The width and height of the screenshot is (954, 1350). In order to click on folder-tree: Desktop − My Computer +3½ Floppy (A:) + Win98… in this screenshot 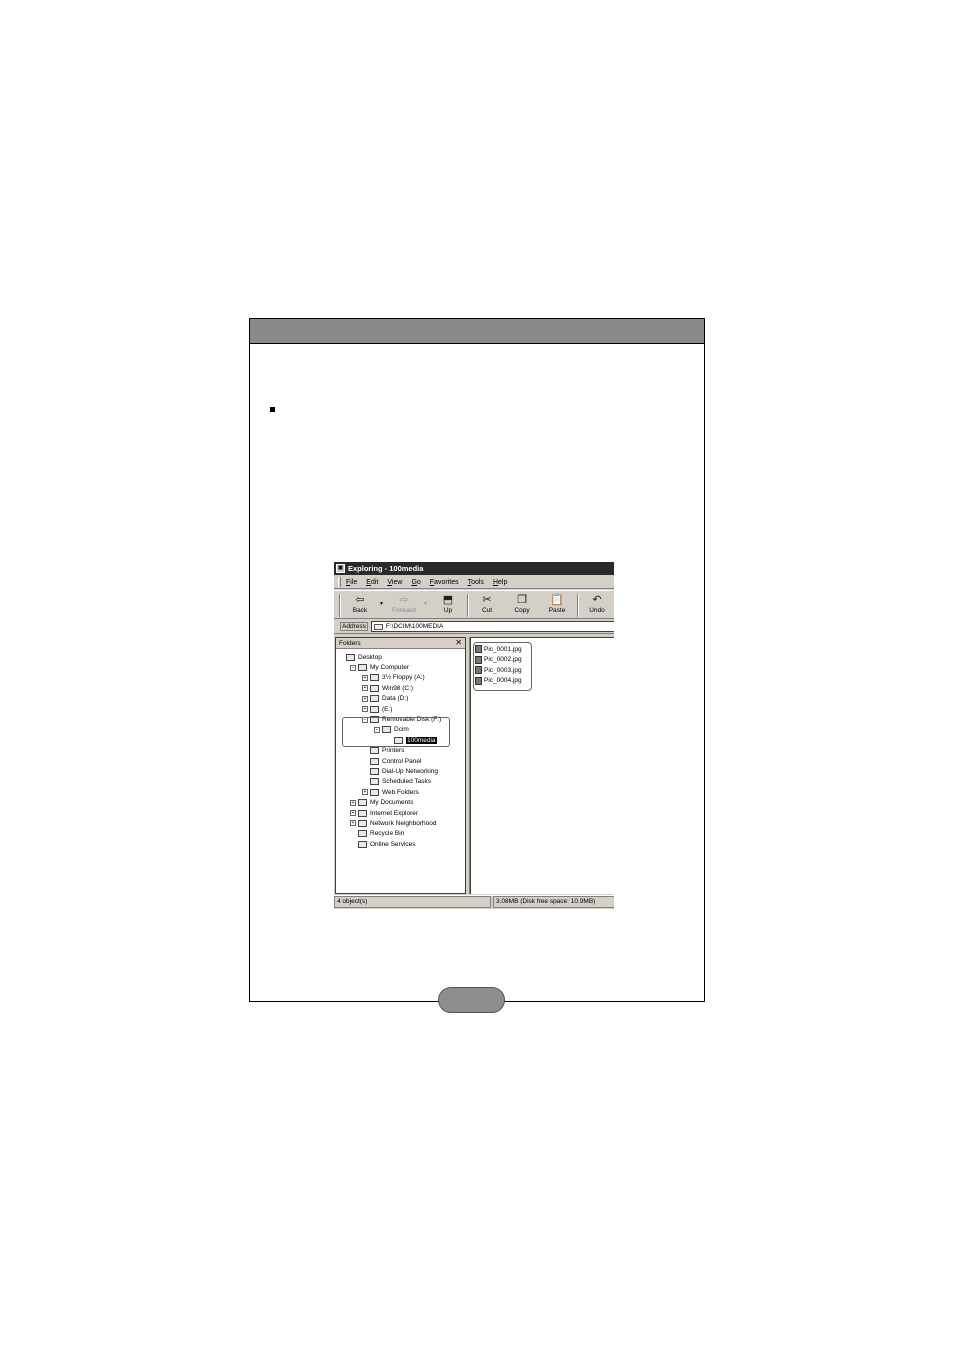, I will do `click(400, 749)`.